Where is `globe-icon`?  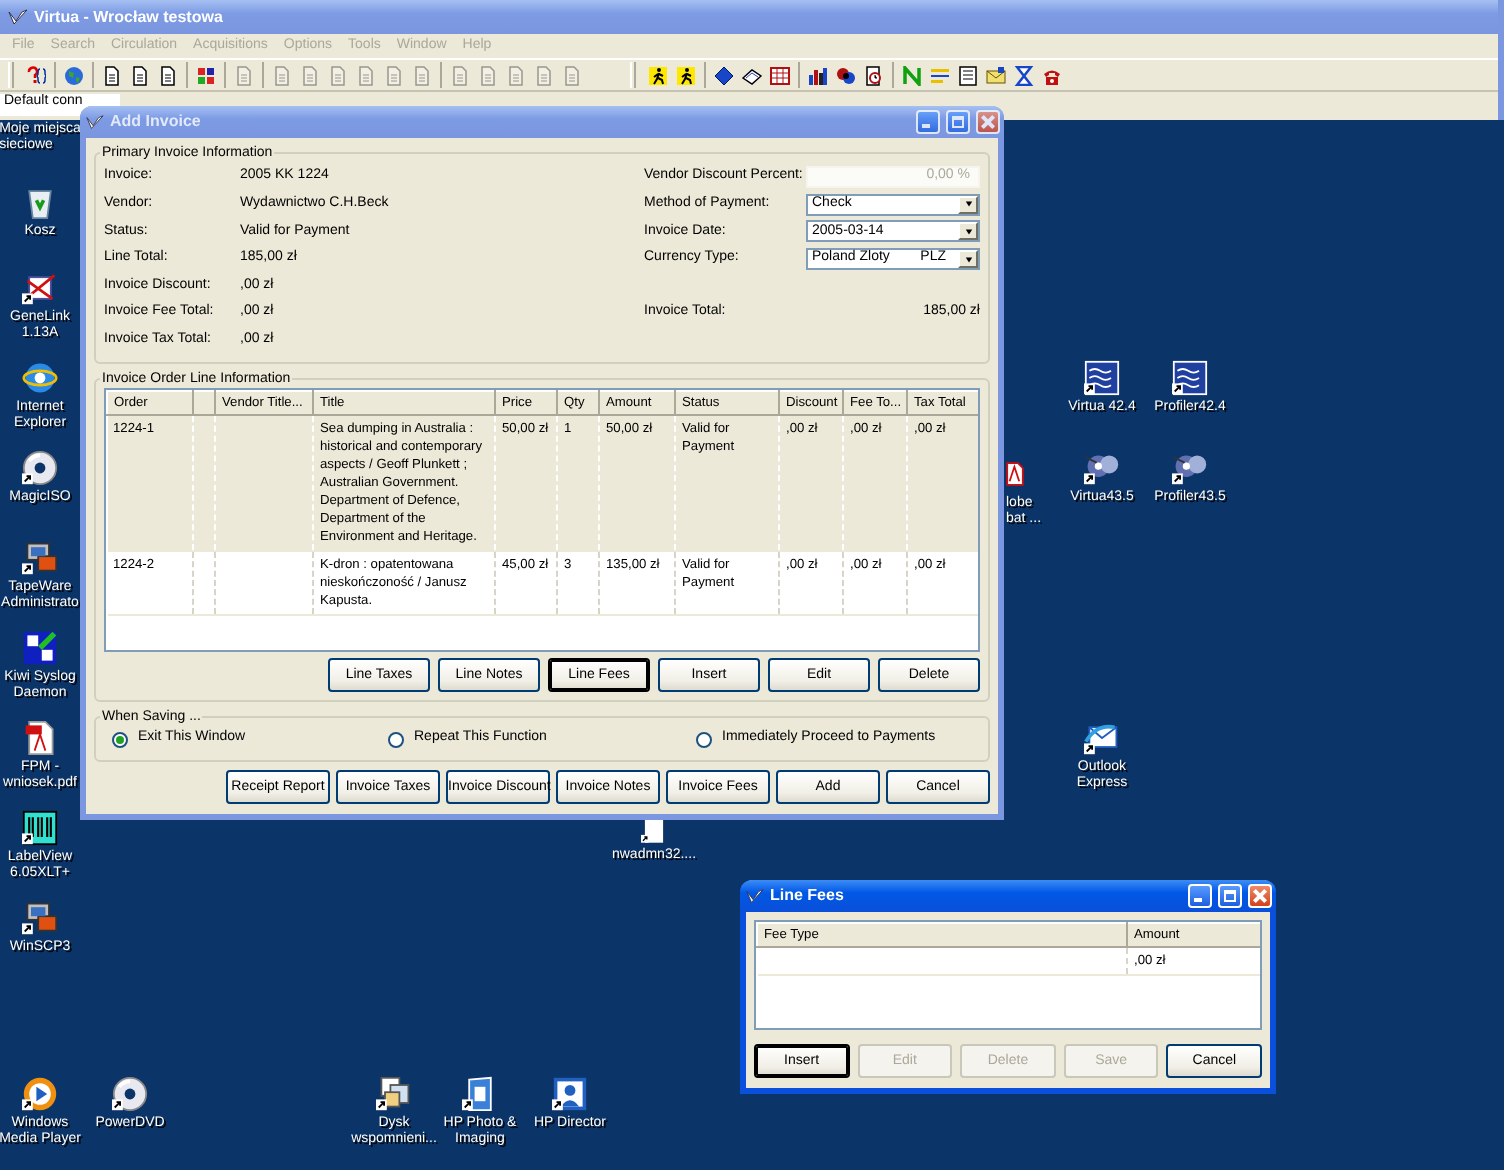
globe-icon is located at coordinates (40, 378).